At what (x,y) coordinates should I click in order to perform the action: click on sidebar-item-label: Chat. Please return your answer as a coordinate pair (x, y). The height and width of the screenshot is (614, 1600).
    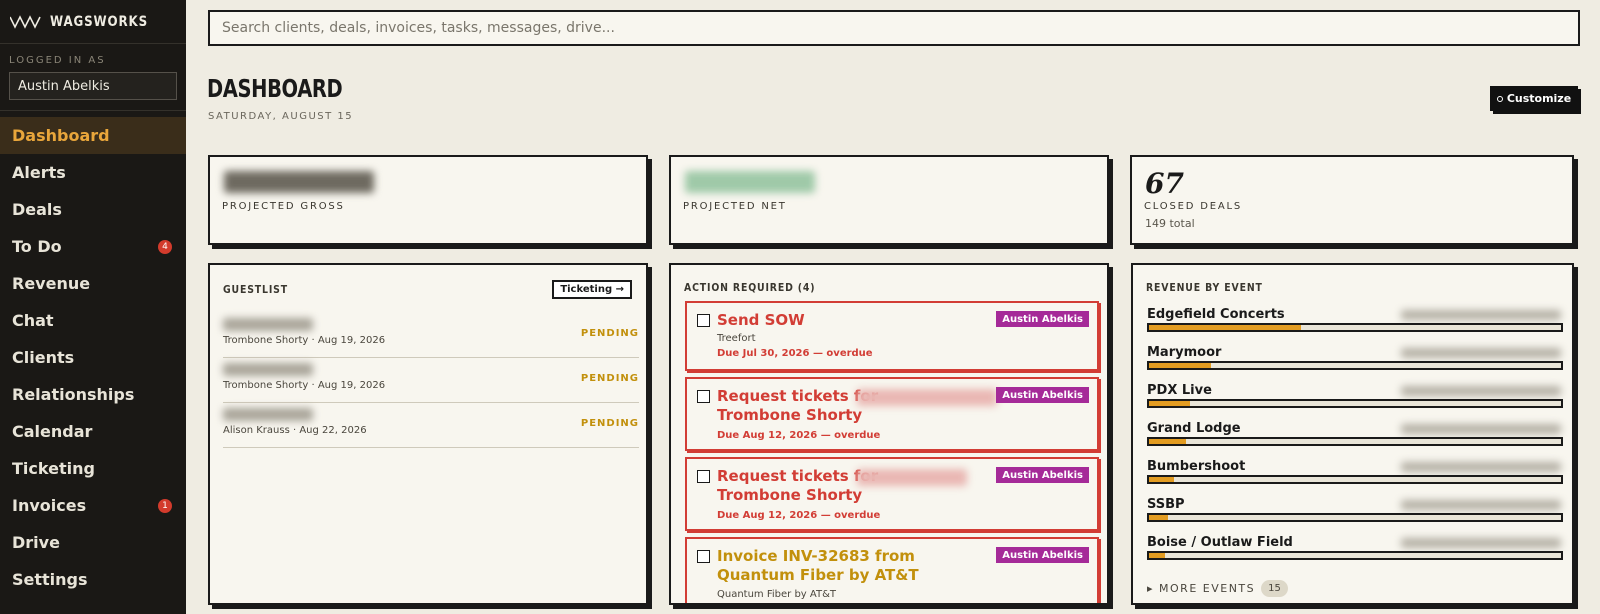
    Looking at the image, I should click on (33, 320).